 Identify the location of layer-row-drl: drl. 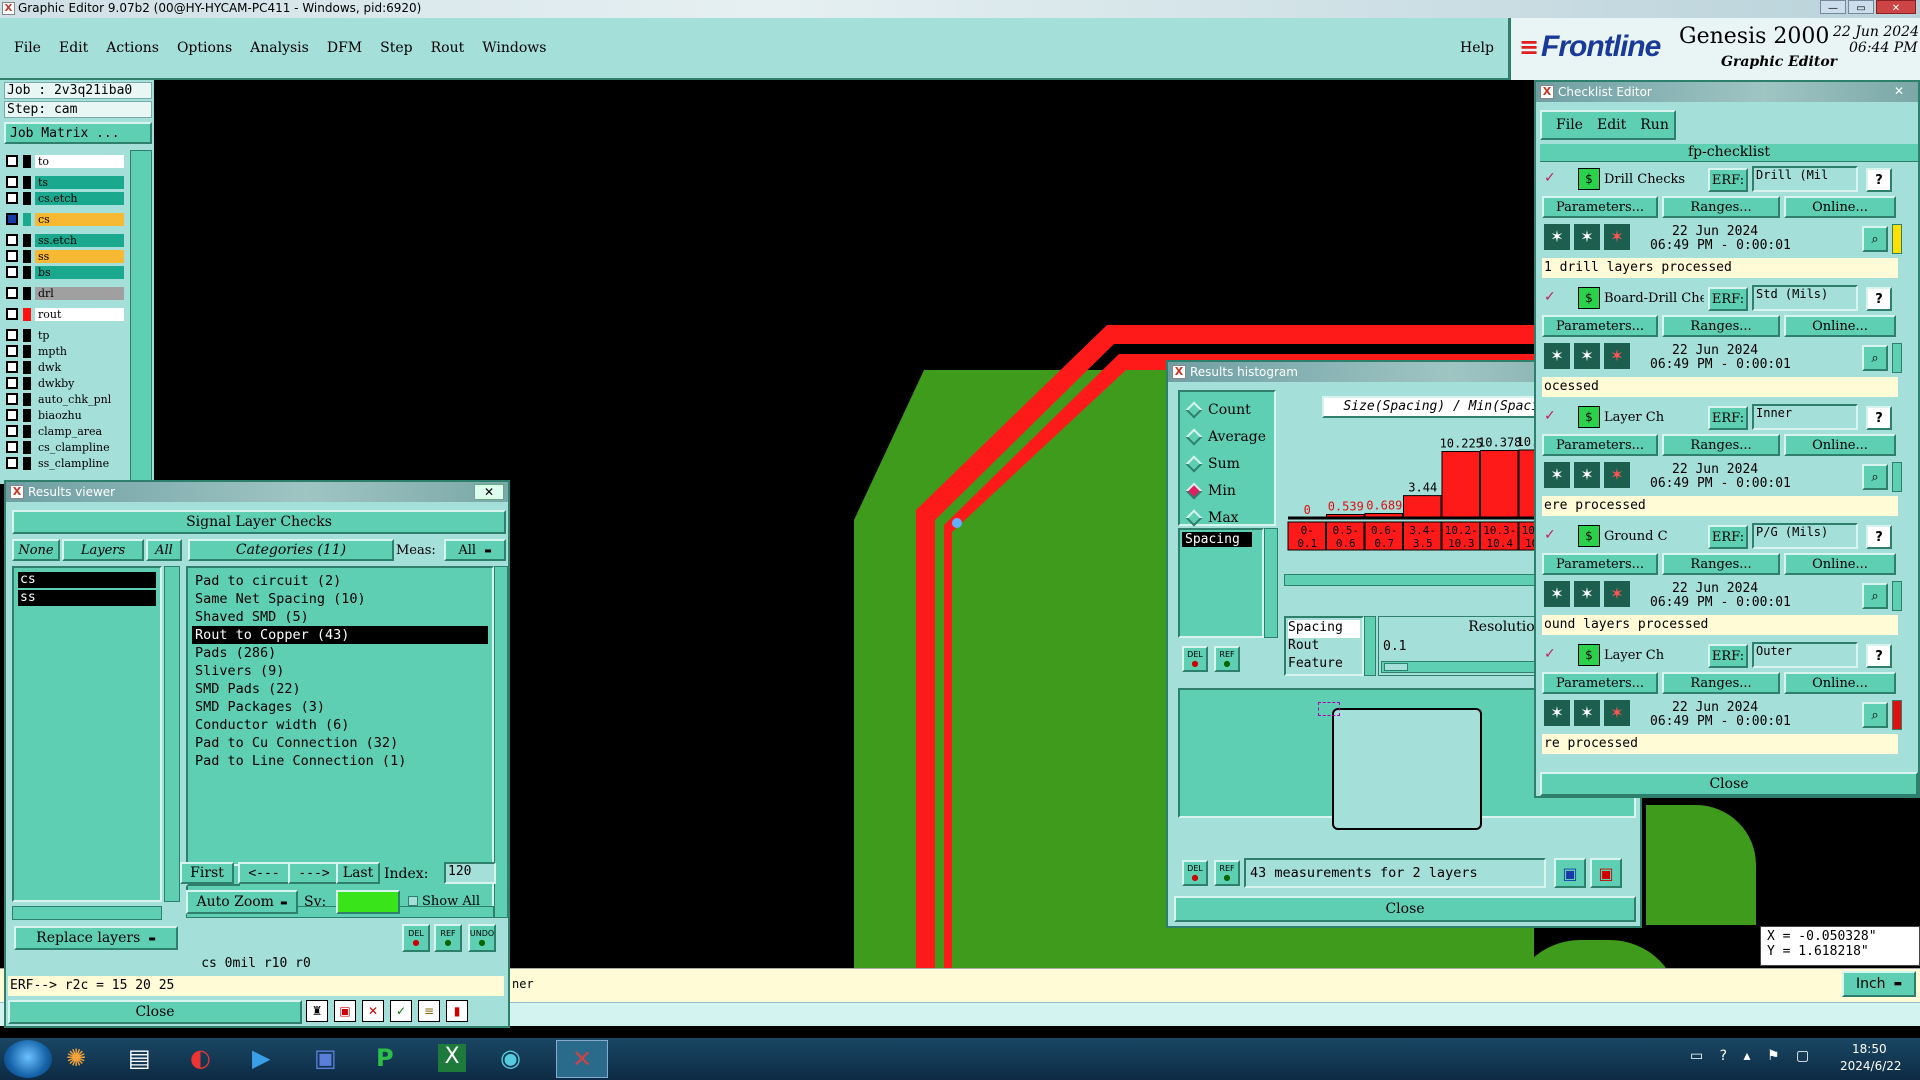
(65, 293).